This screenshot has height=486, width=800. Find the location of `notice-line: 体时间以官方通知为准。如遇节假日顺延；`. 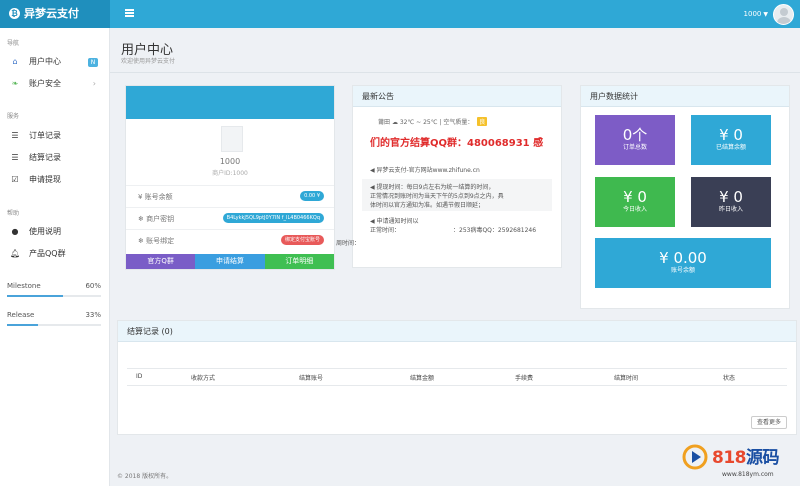

notice-line: 体时间以官方通知为准。如遇节假日顺延； is located at coordinates (427, 205).